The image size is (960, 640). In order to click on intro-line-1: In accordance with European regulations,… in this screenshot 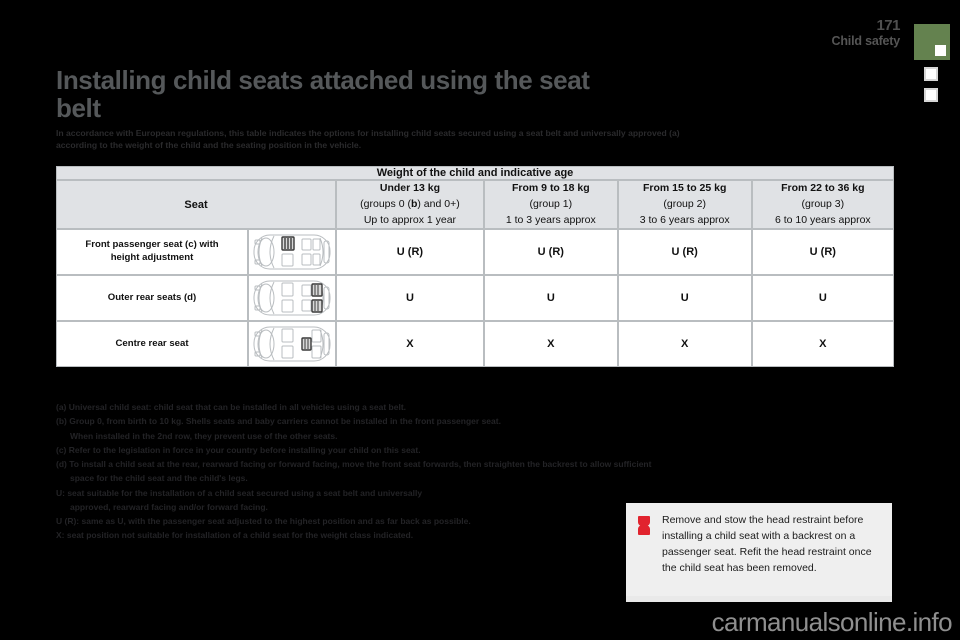, I will do `click(368, 133)`.